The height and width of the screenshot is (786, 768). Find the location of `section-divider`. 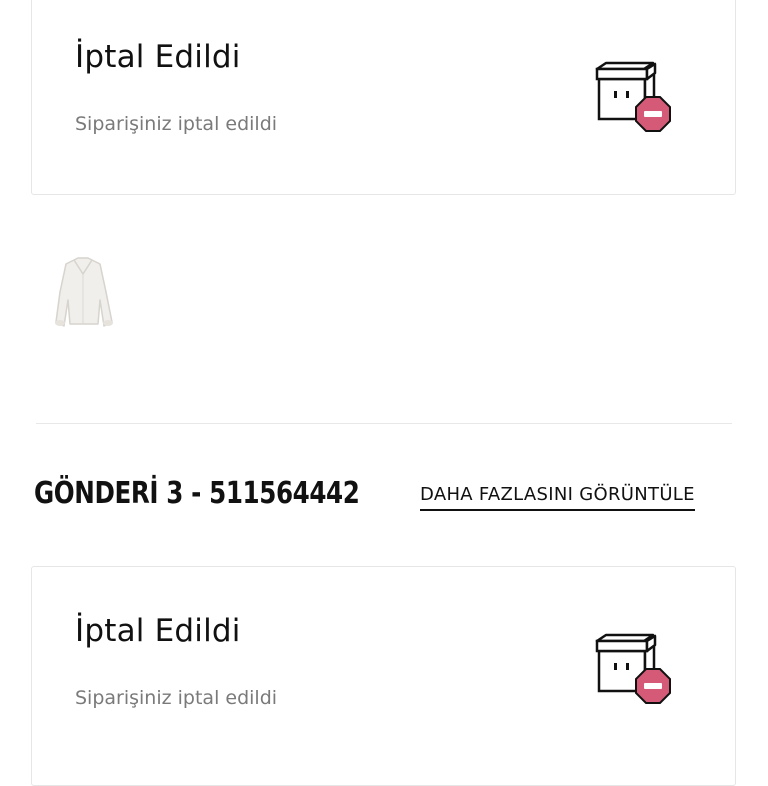

section-divider is located at coordinates (384, 423).